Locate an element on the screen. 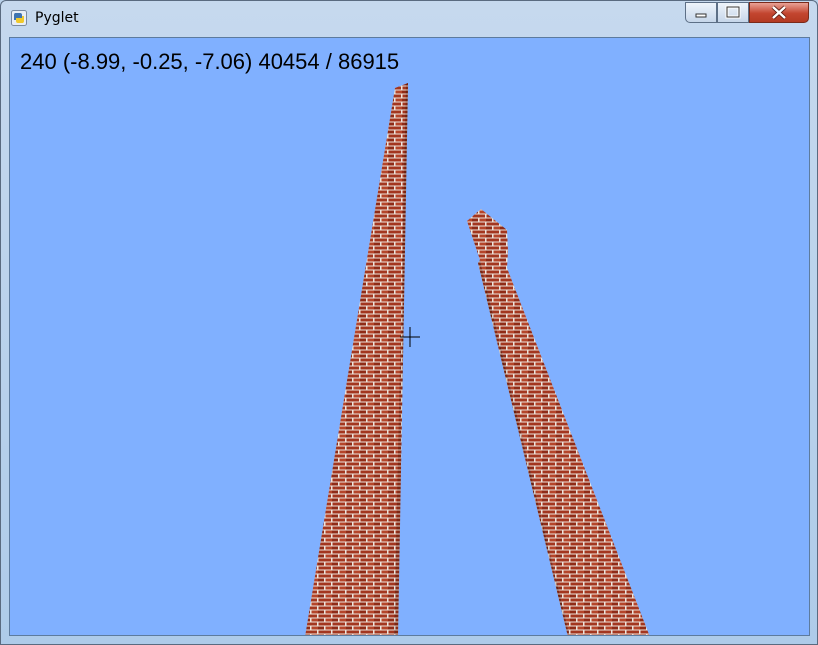 This screenshot has height=645, width=818. python-icon is located at coordinates (19, 18).